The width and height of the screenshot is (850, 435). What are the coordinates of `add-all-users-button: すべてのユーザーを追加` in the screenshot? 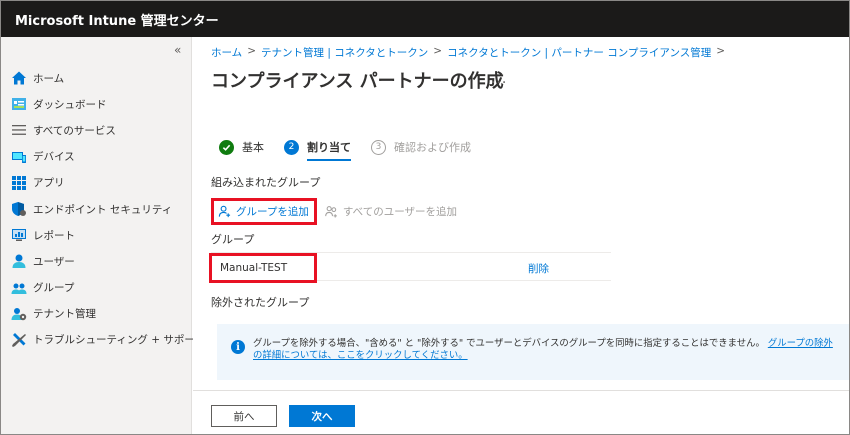 It's located at (391, 211).